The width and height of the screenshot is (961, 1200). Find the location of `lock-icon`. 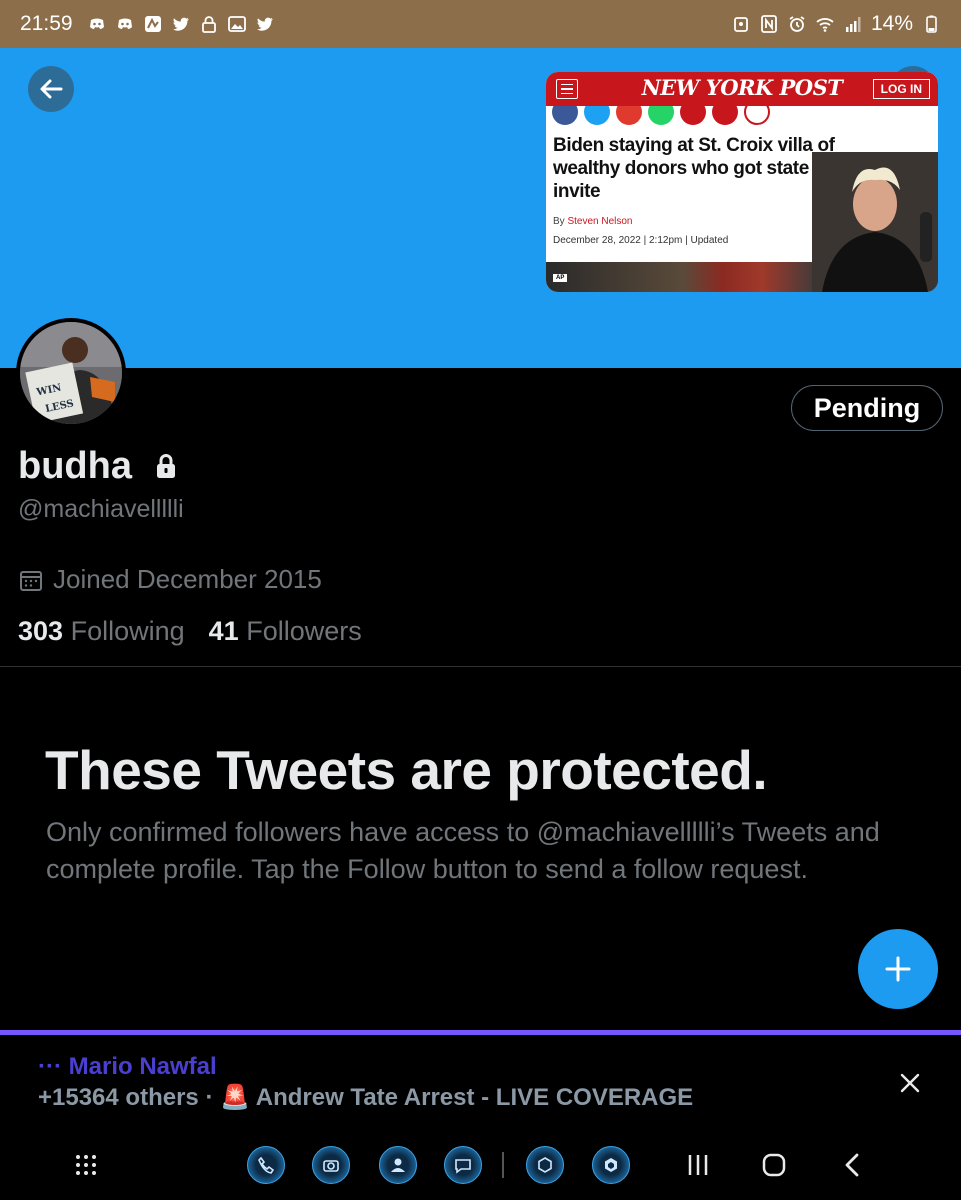

lock-icon is located at coordinates (209, 24).